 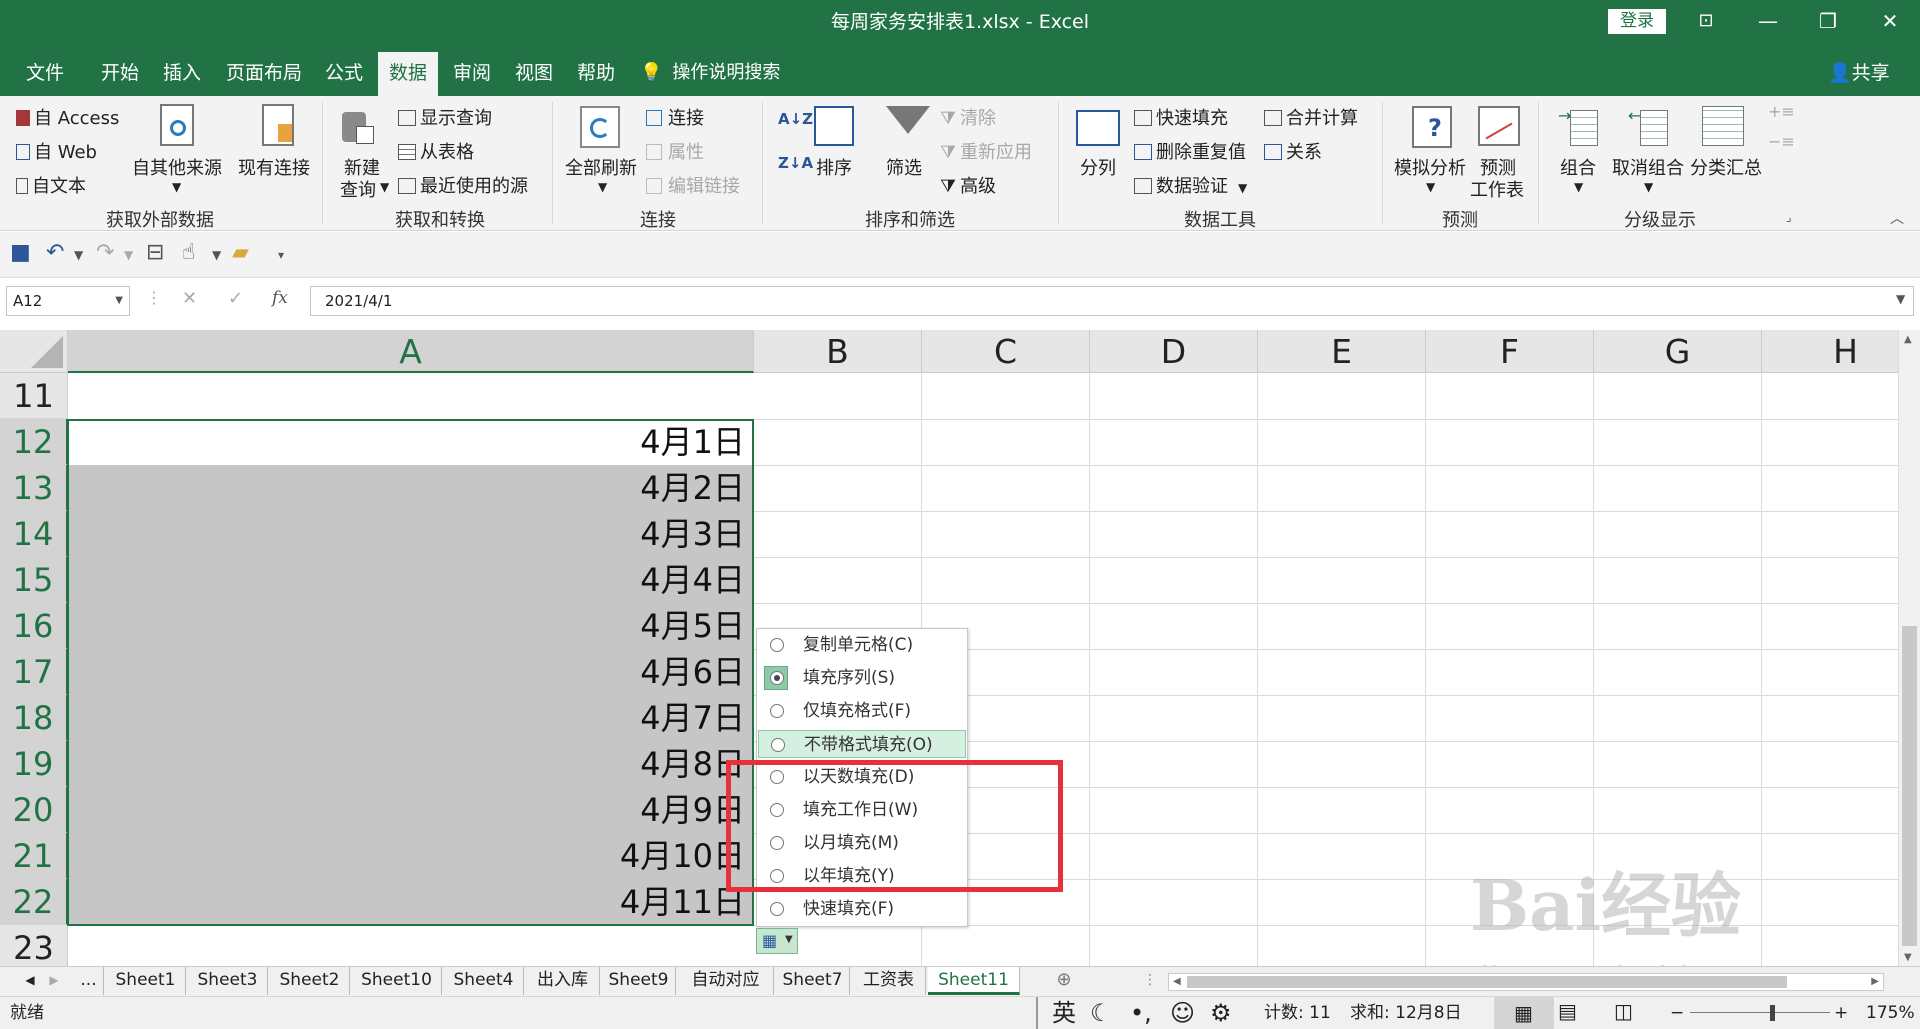 What do you see at coordinates (1150, 981) in the screenshot?
I see `tabs-splitter-icon: ⋮` at bounding box center [1150, 981].